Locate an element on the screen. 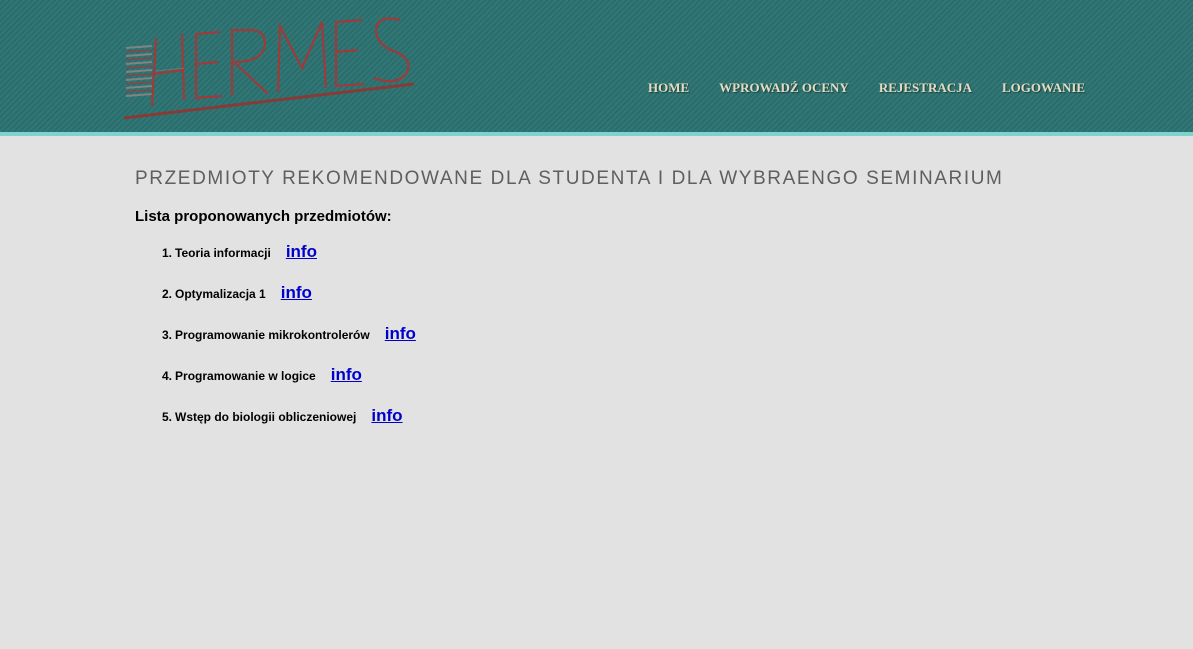 Image resolution: width=1193 pixels, height=649 pixels. item-number: 4. is located at coordinates (167, 376).